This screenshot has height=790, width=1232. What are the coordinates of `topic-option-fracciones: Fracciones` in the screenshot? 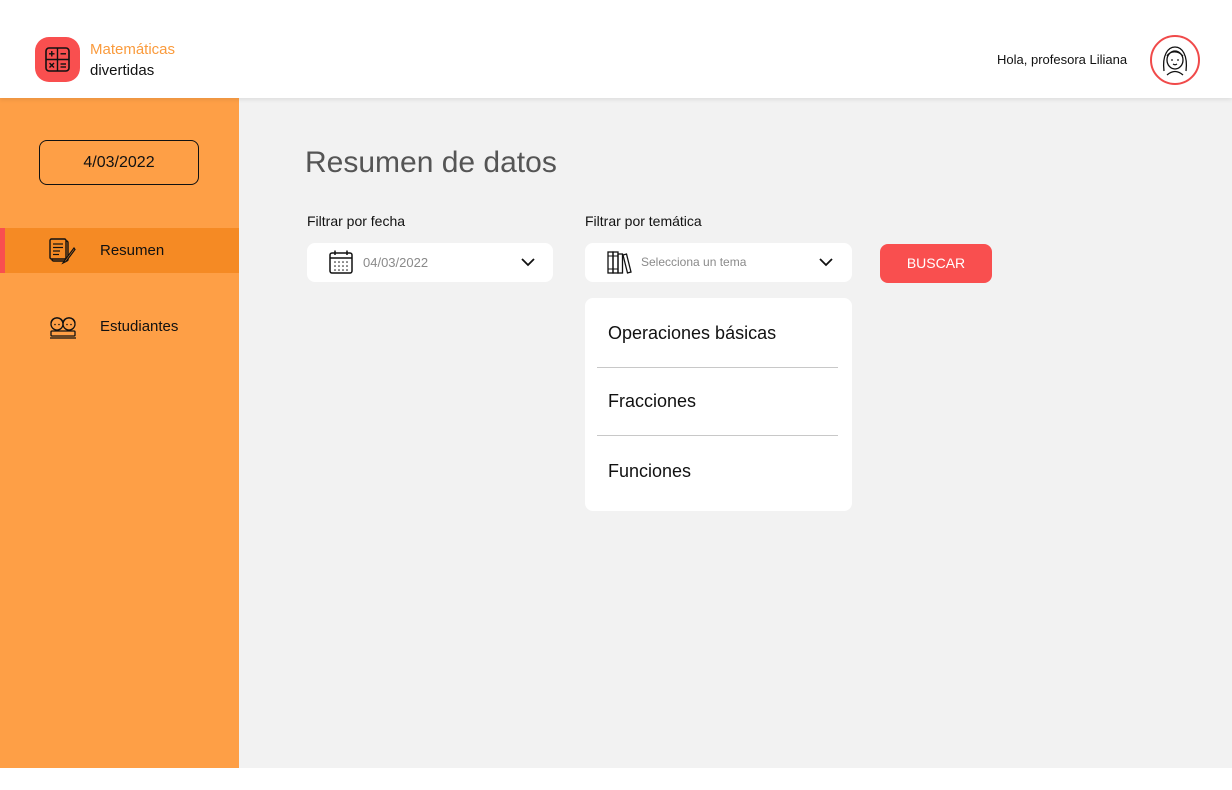 It's located at (717, 402).